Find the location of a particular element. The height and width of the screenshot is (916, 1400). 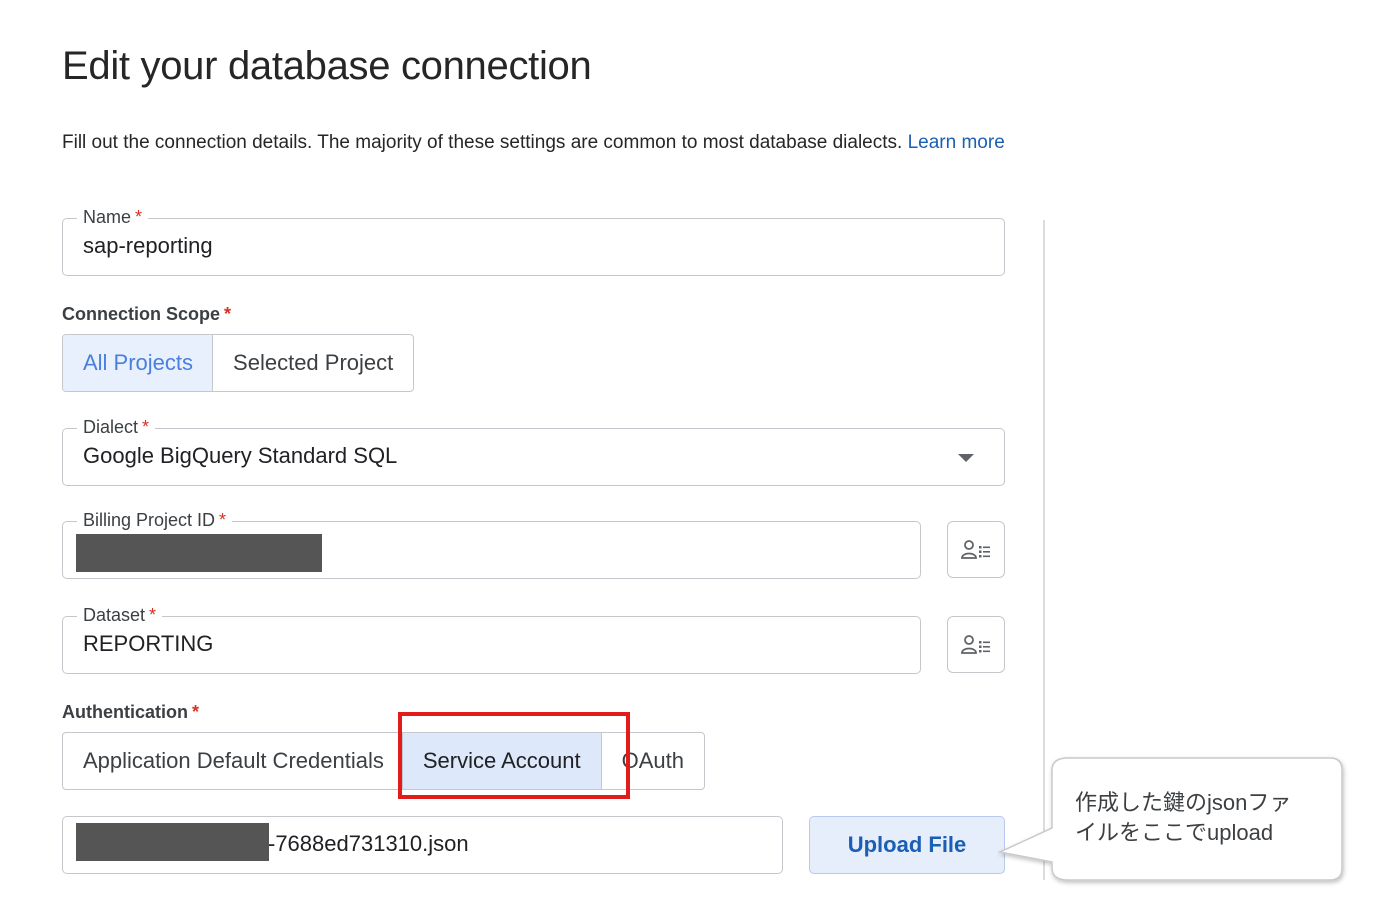

callout-text: 作成した鍵のjsonファ イルをここでupload is located at coordinates (1202, 818).